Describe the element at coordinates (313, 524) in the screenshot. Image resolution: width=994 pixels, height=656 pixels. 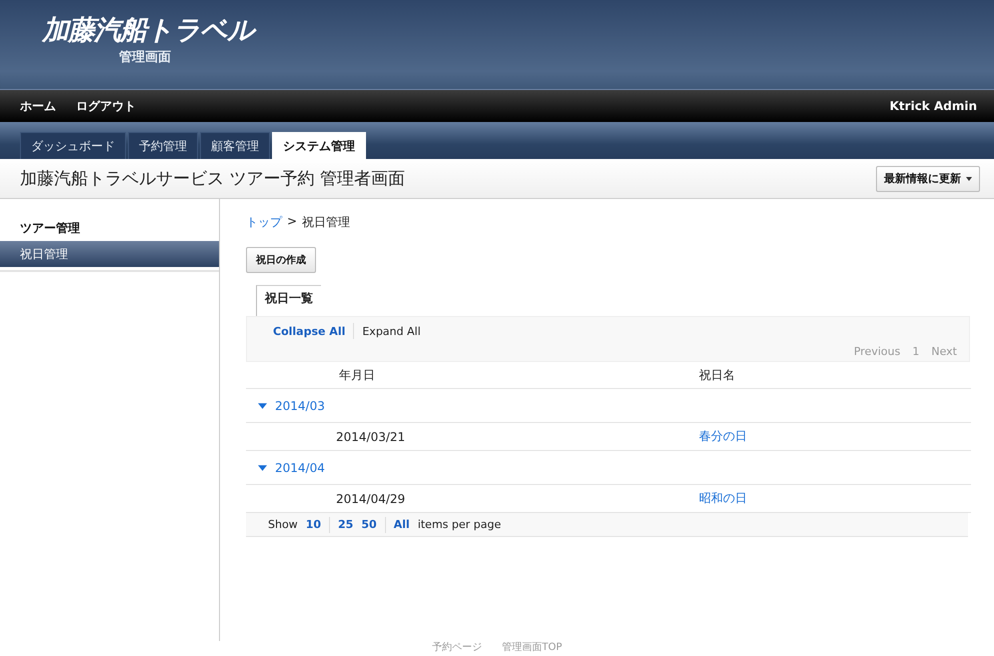
I see `page-size-link: 10` at that location.